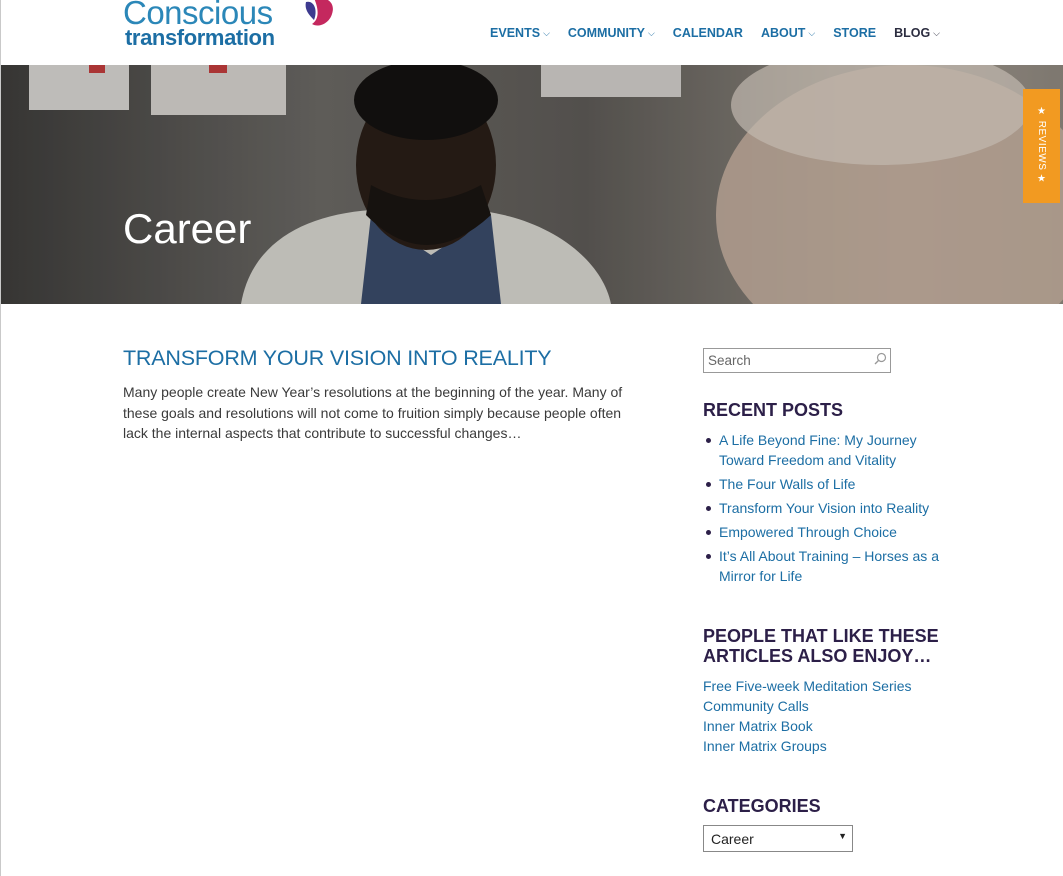 The height and width of the screenshot is (876, 1063). I want to click on nav-item-label: CALENDAR, so click(707, 33).